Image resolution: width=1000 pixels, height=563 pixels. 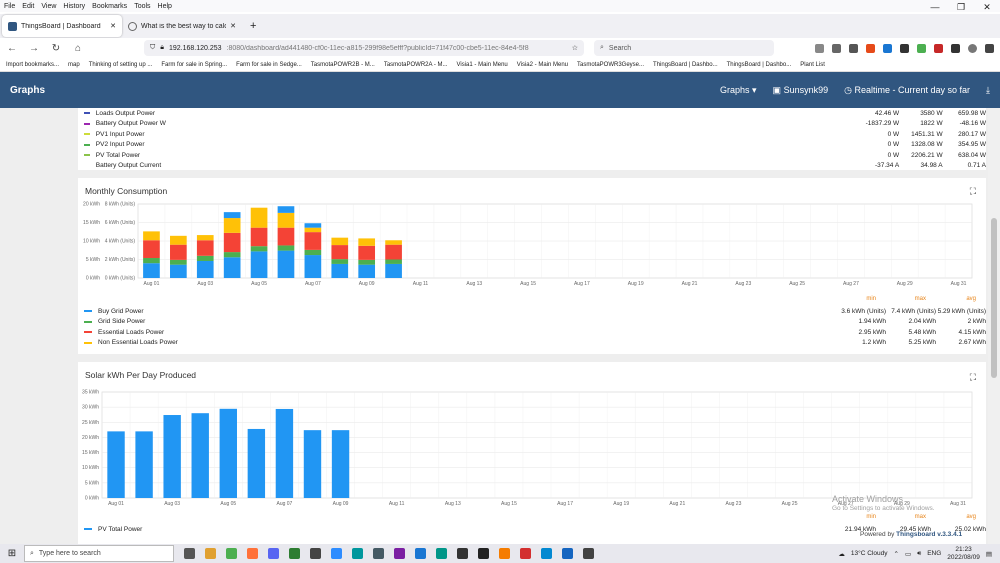 I want to click on network-icon: ▭, so click(x=908, y=554).